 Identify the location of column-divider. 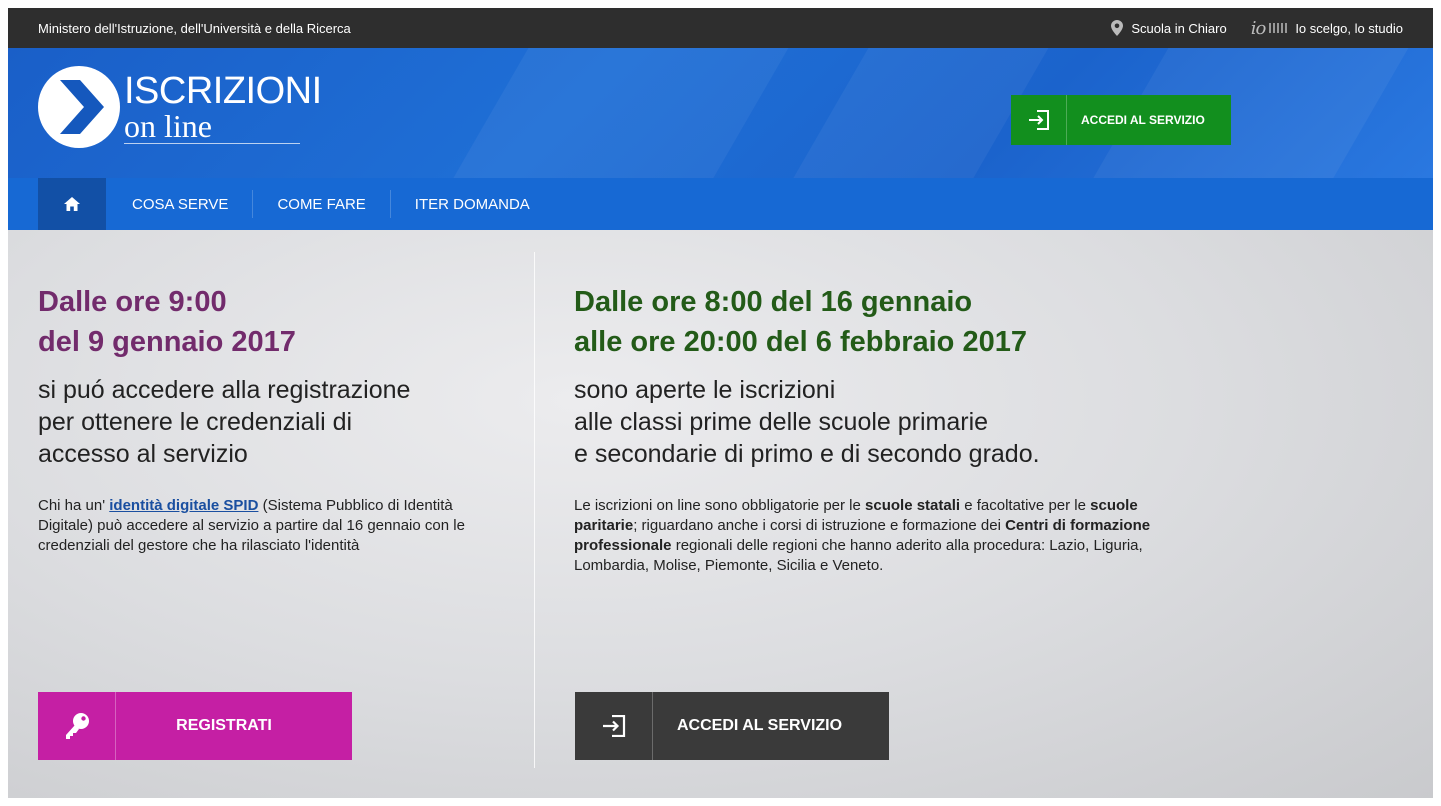
(534, 510).